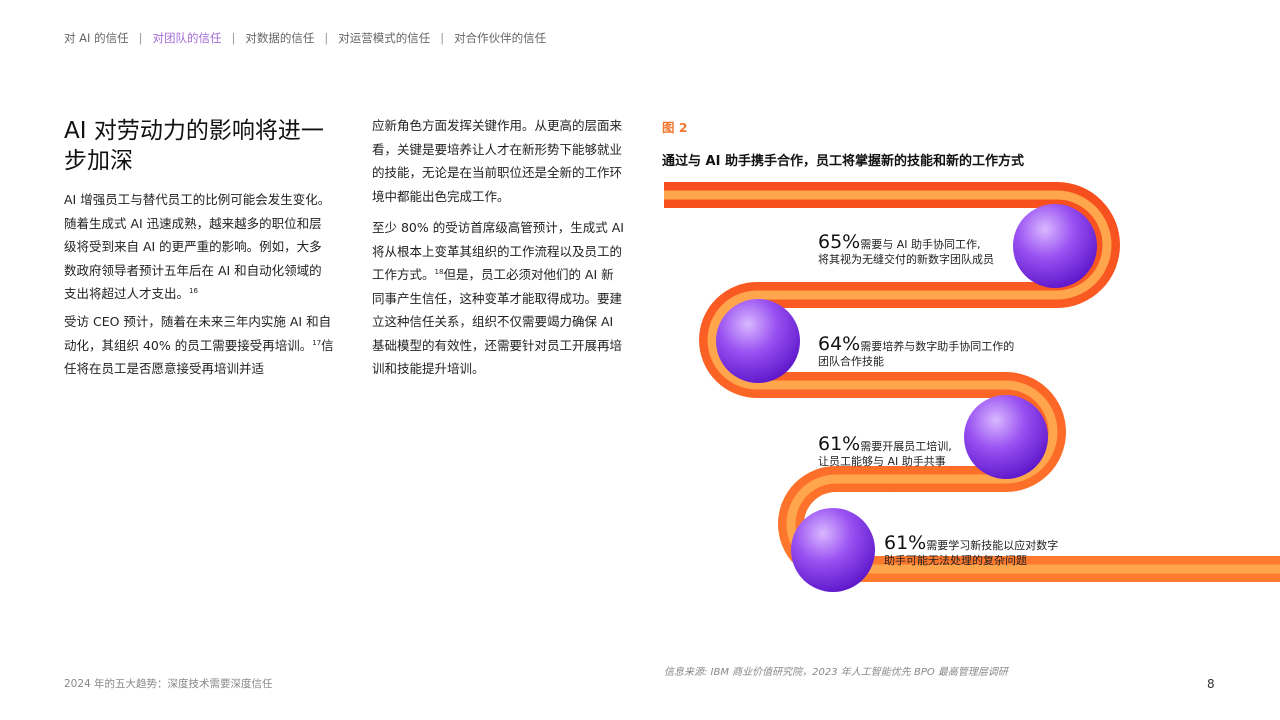 The height and width of the screenshot is (720, 1280). I want to click on stat-text: 助手可能无法处理的复杂问题, so click(955, 560).